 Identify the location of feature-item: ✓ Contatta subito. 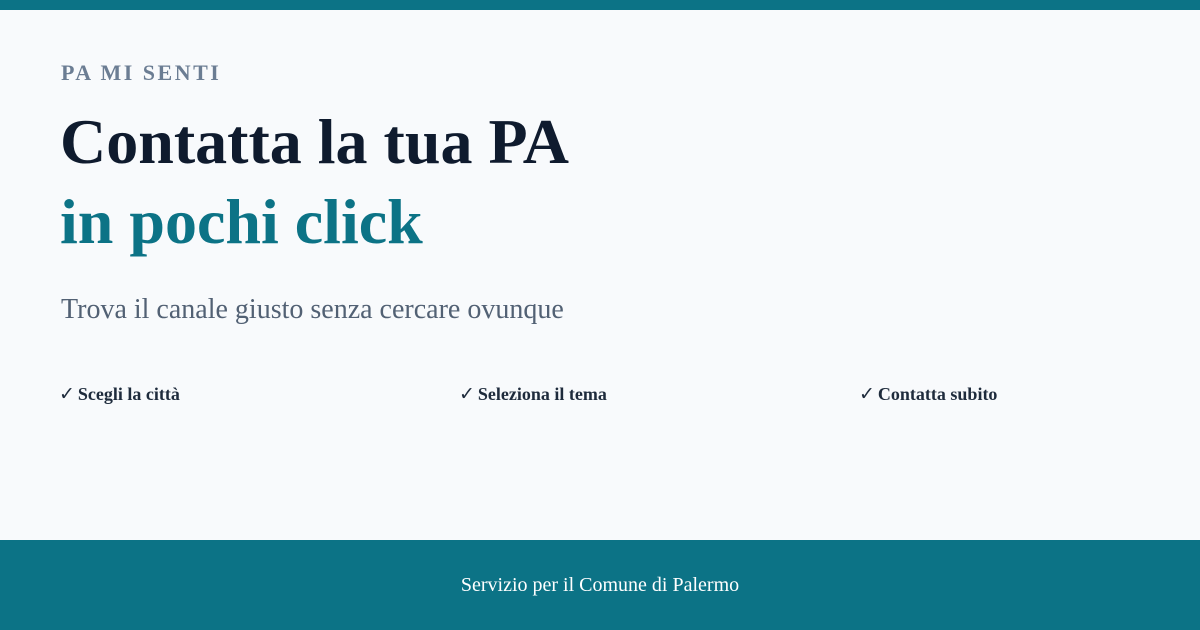
(928, 394).